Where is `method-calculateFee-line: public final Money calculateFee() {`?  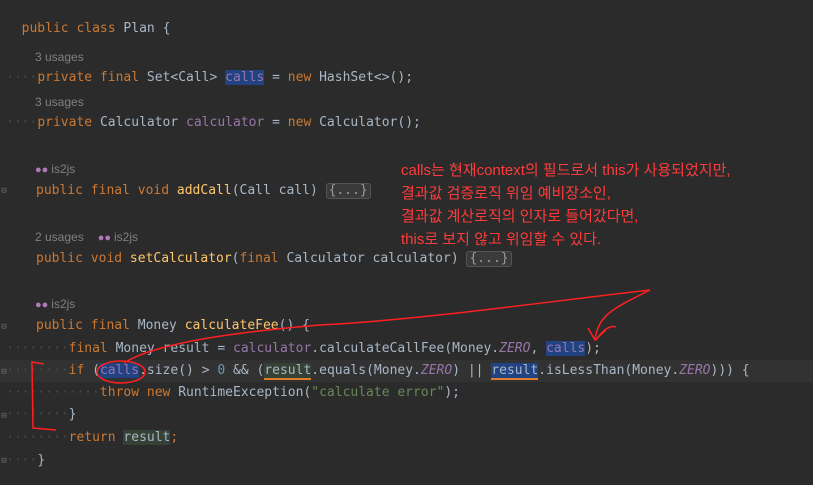 method-calculateFee-line: public final Money calculateFee() { is located at coordinates (409, 326).